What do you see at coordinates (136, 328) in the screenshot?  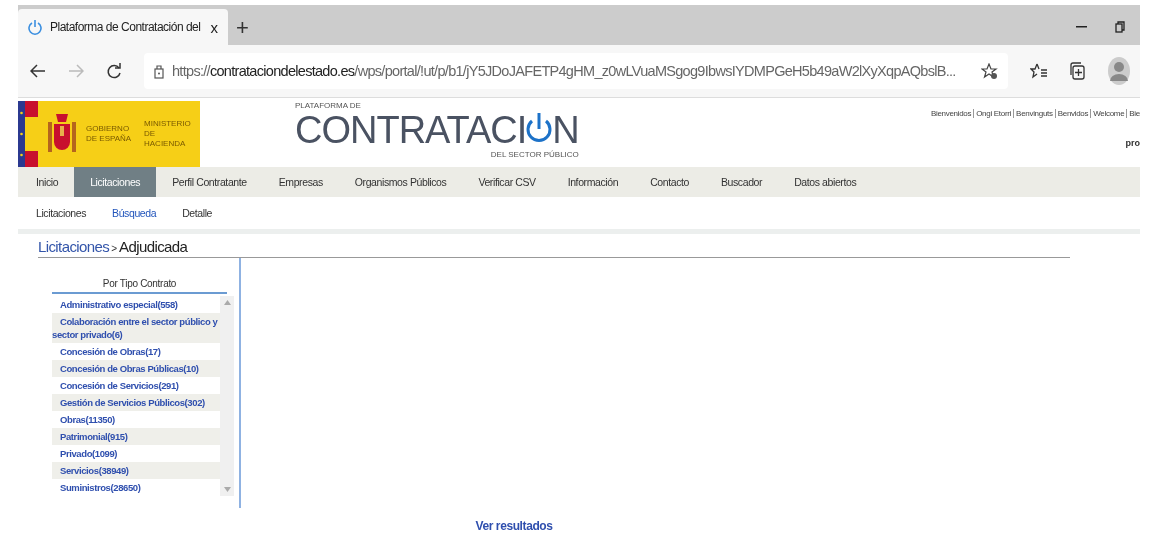 I see `filter-option: Colaboración entre el sector público y sector privado(6)` at bounding box center [136, 328].